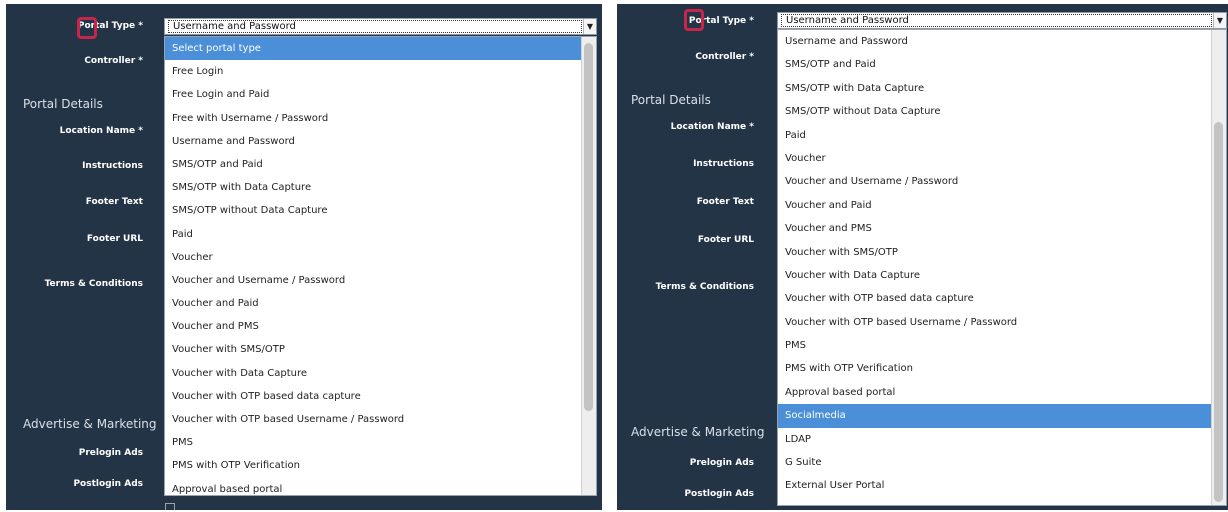  I want to click on dropdown-option: Free Login and Paid, so click(373, 94).